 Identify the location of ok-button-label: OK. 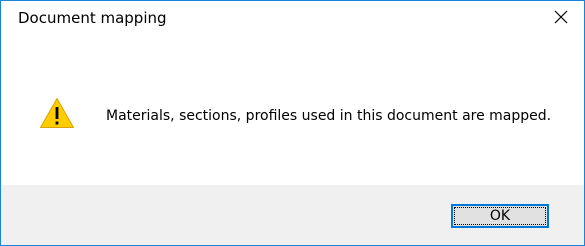
(500, 216).